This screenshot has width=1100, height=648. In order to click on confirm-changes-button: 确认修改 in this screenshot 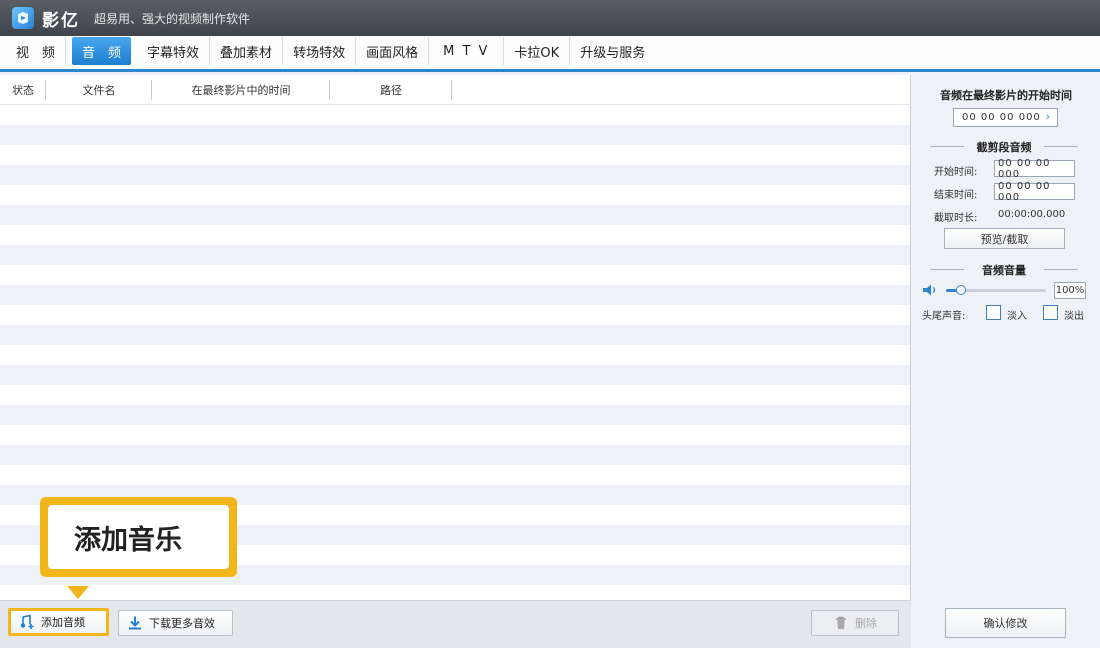, I will do `click(1005, 623)`.